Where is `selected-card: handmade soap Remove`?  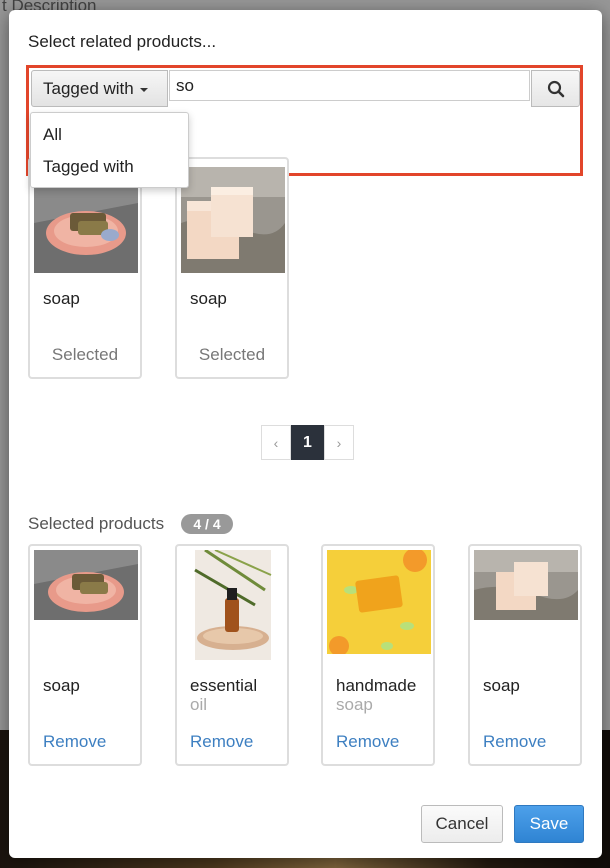 selected-card: handmade soap Remove is located at coordinates (378, 655).